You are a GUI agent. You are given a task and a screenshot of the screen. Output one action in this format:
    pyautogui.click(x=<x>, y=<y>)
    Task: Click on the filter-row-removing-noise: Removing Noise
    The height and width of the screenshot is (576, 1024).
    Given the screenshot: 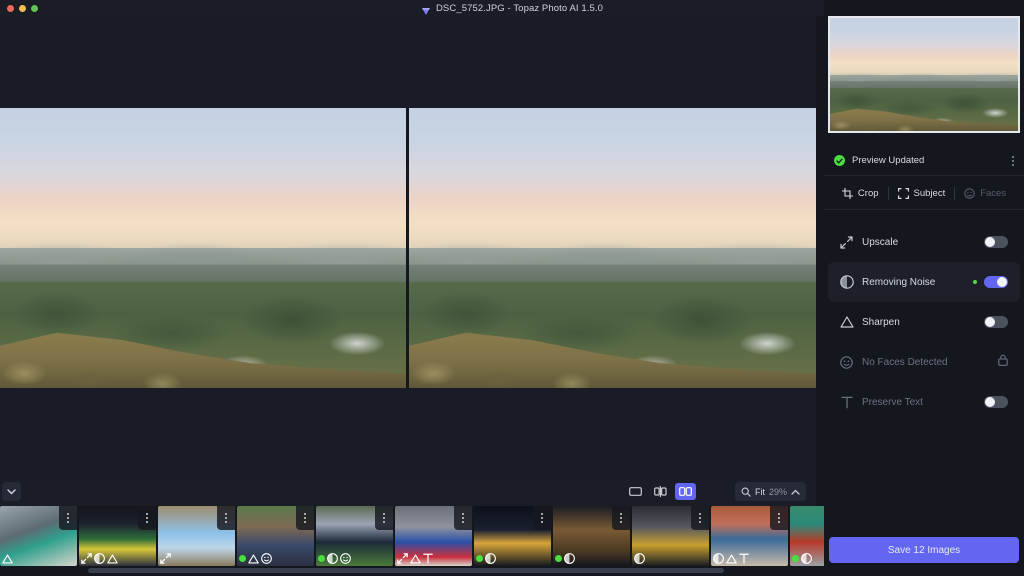 What is the action you would take?
    pyautogui.click(x=924, y=282)
    